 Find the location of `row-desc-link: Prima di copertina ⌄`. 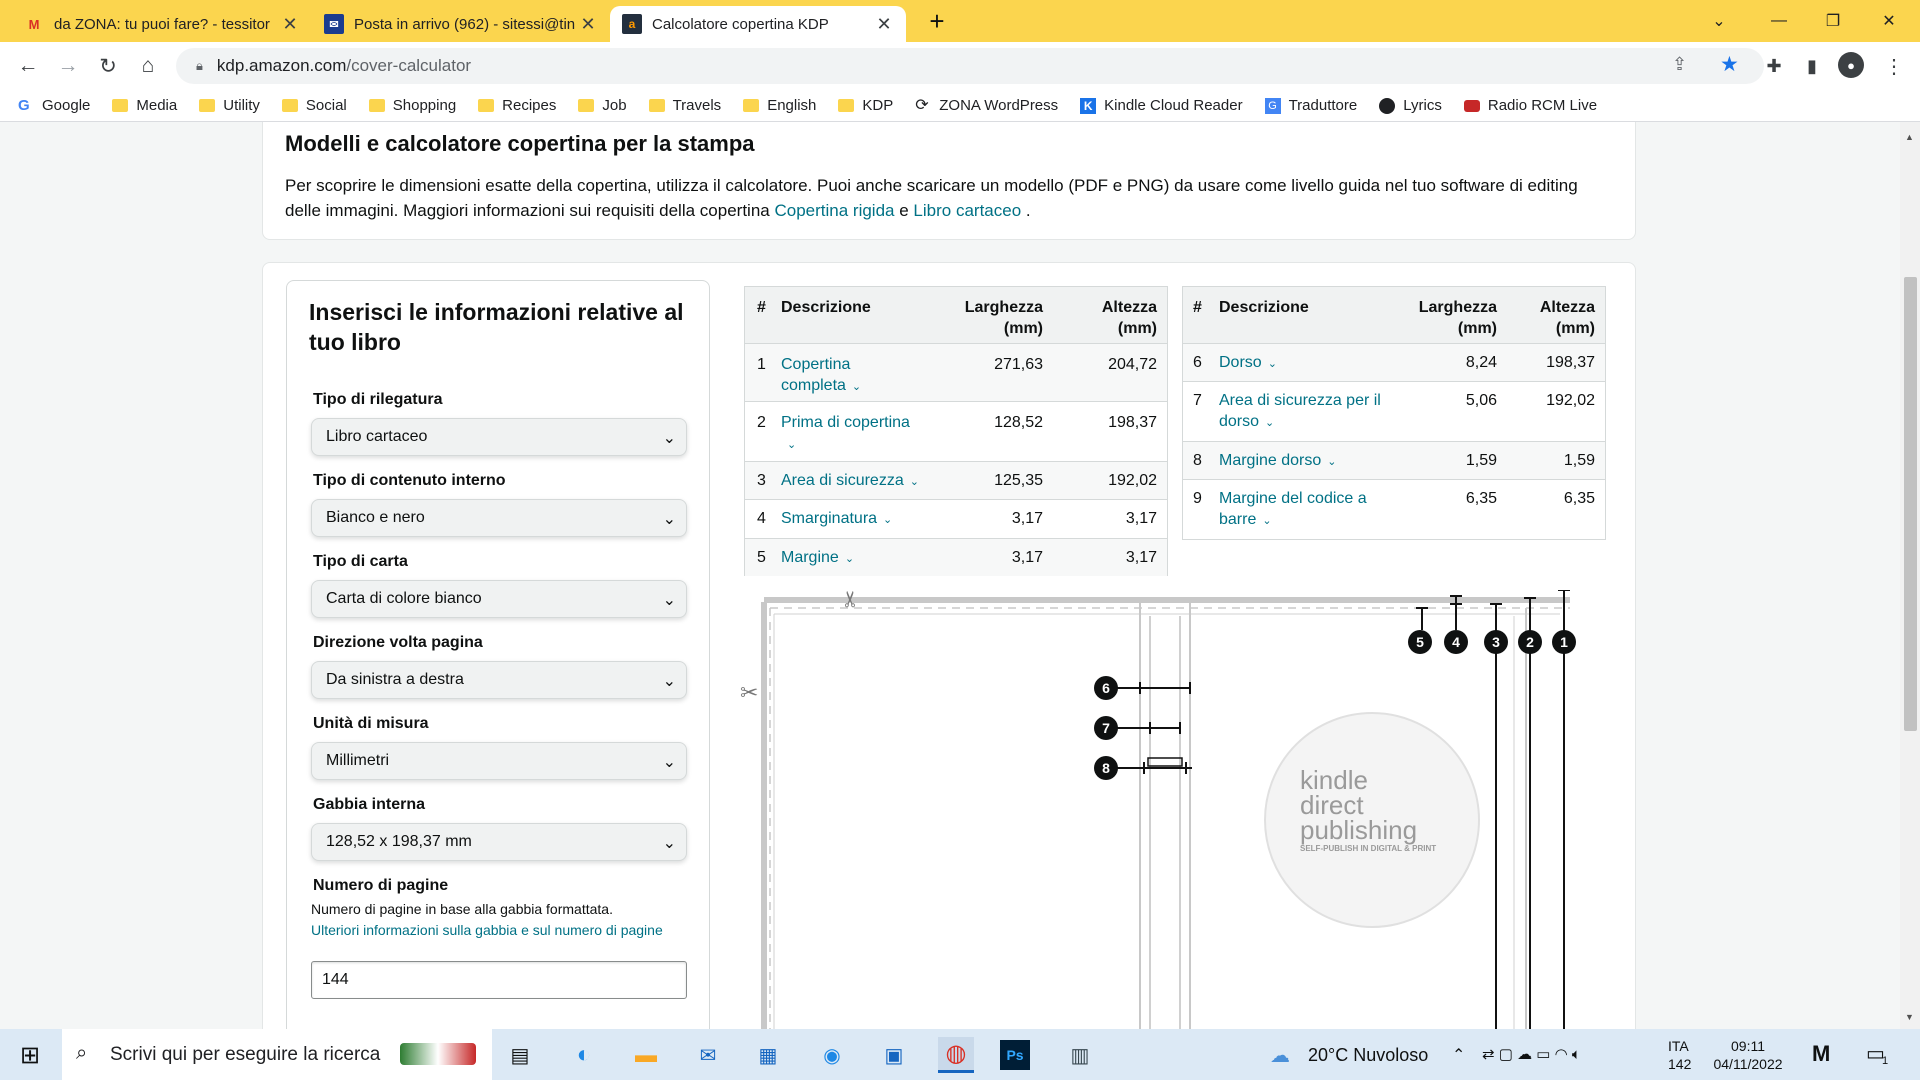

row-desc-link: Prima di copertina ⌄ is located at coordinates (856, 434).